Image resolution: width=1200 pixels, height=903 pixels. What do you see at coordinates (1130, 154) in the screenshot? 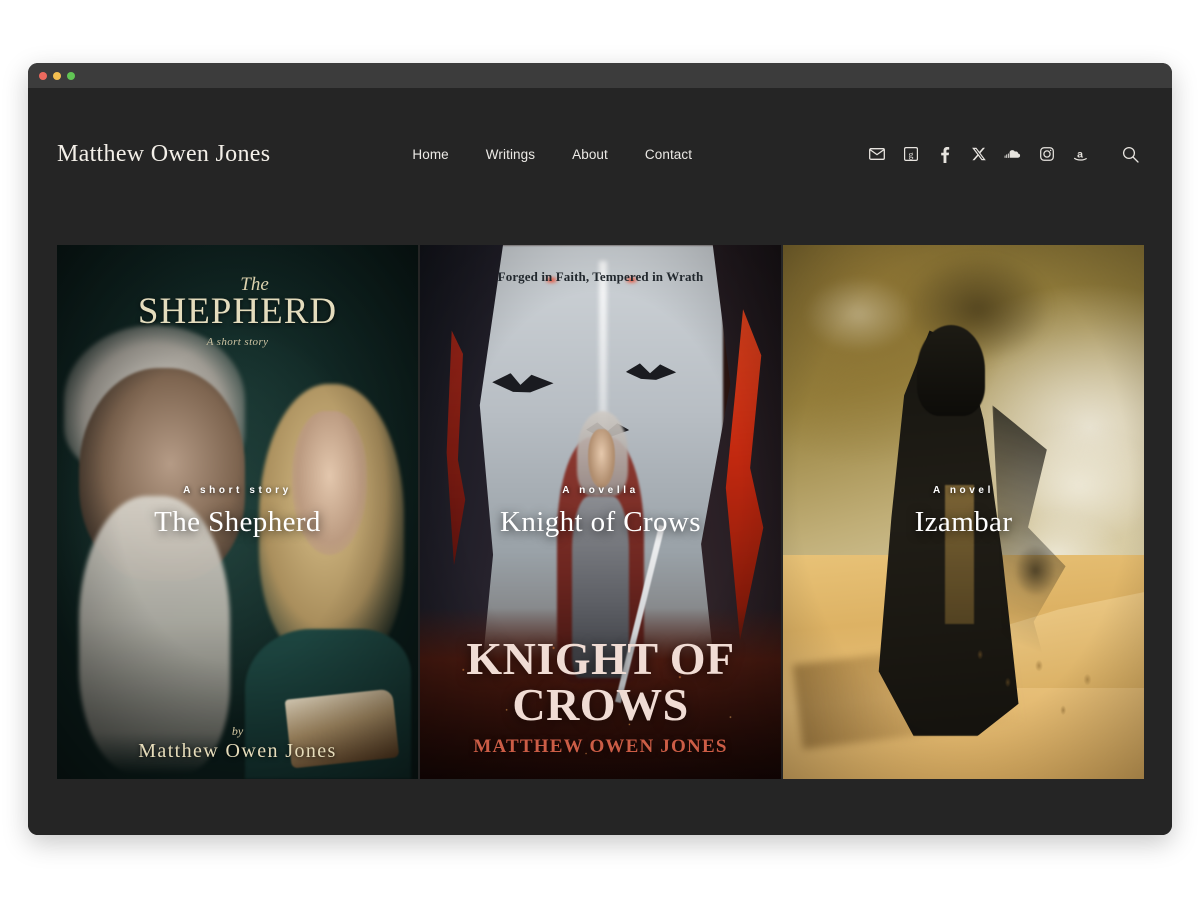
I see `search-icon` at bounding box center [1130, 154].